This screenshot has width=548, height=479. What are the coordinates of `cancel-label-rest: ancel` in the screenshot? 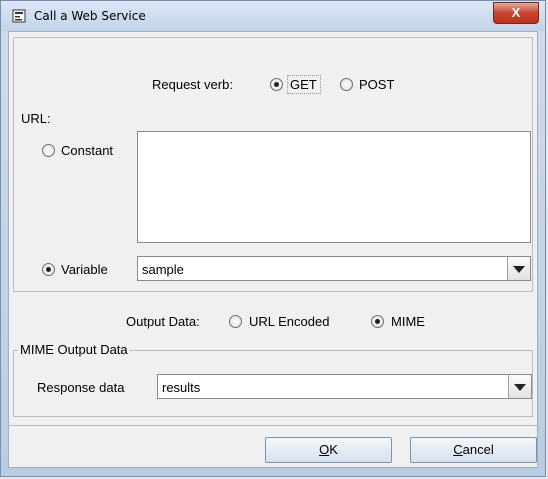 It's located at (478, 449).